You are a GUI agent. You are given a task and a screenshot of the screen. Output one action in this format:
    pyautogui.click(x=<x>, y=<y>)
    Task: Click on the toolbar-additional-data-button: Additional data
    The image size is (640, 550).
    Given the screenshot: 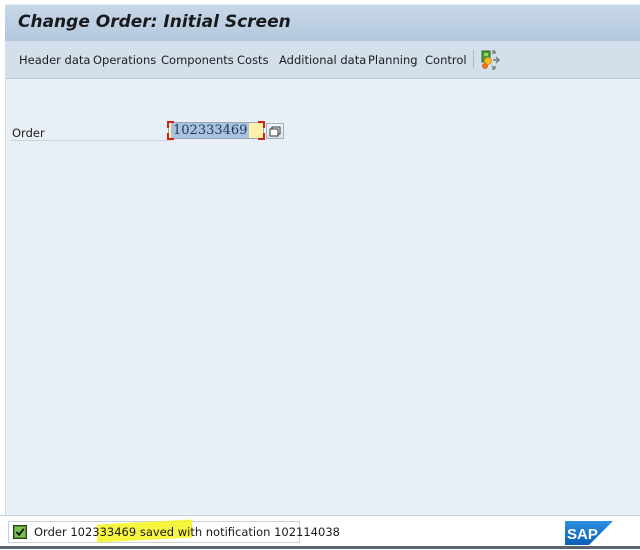 What is the action you would take?
    pyautogui.click(x=322, y=60)
    